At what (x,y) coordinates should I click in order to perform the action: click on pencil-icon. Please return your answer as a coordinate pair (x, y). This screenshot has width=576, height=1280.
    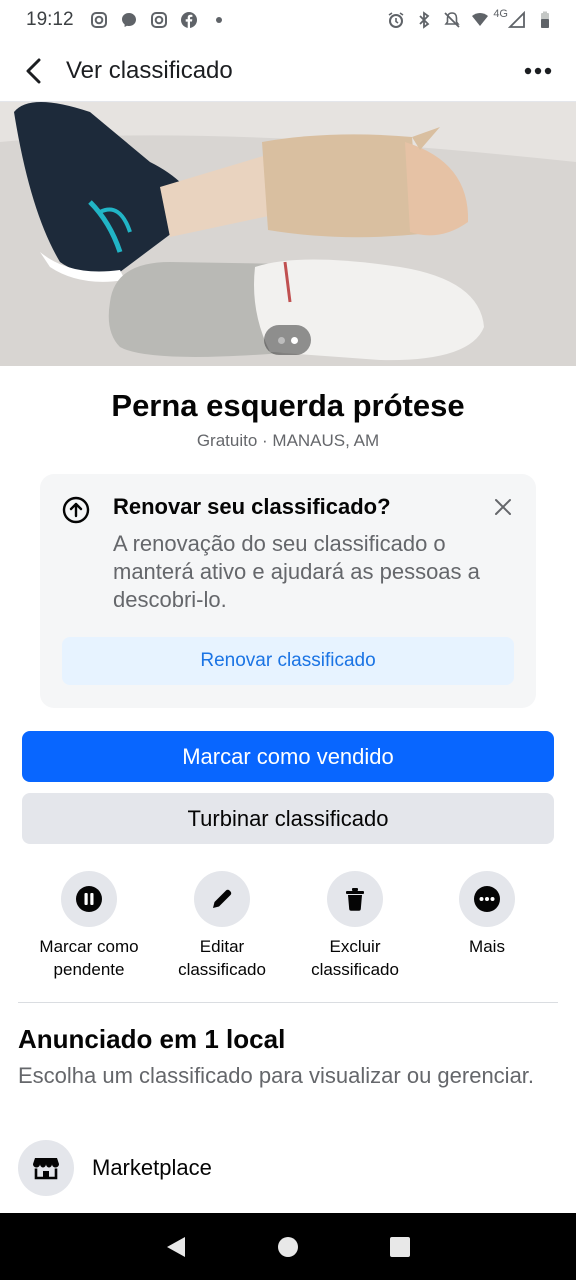
    Looking at the image, I should click on (222, 898).